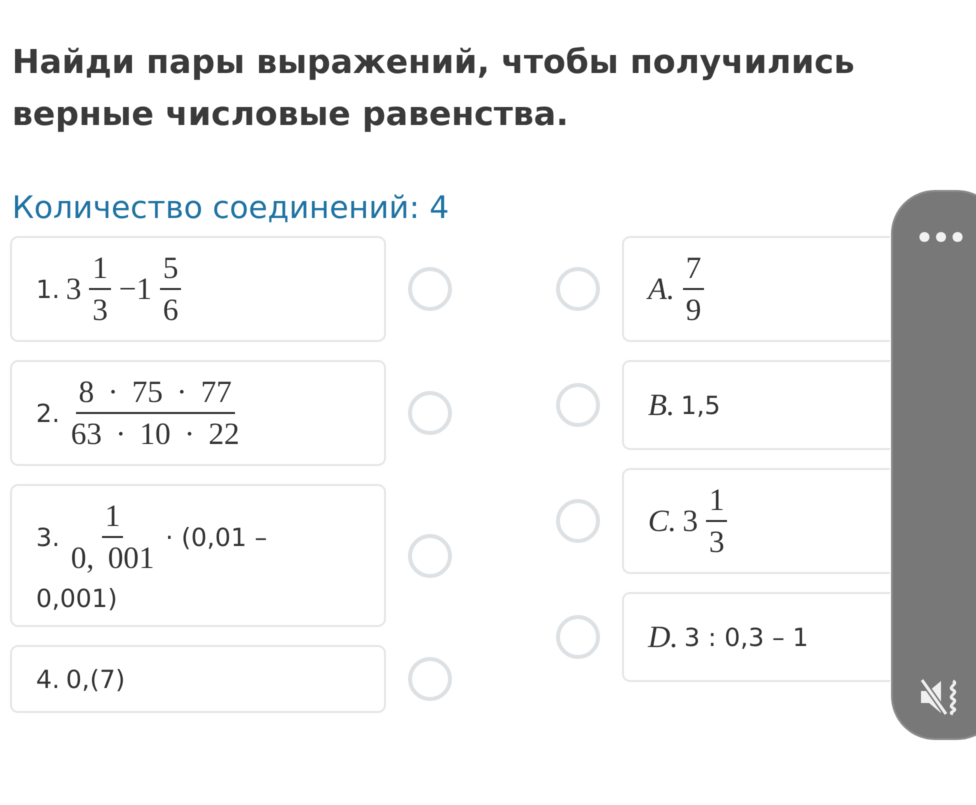 The image size is (976, 805). What do you see at coordinates (661, 289) in the screenshot?
I see `item-label: A.` at bounding box center [661, 289].